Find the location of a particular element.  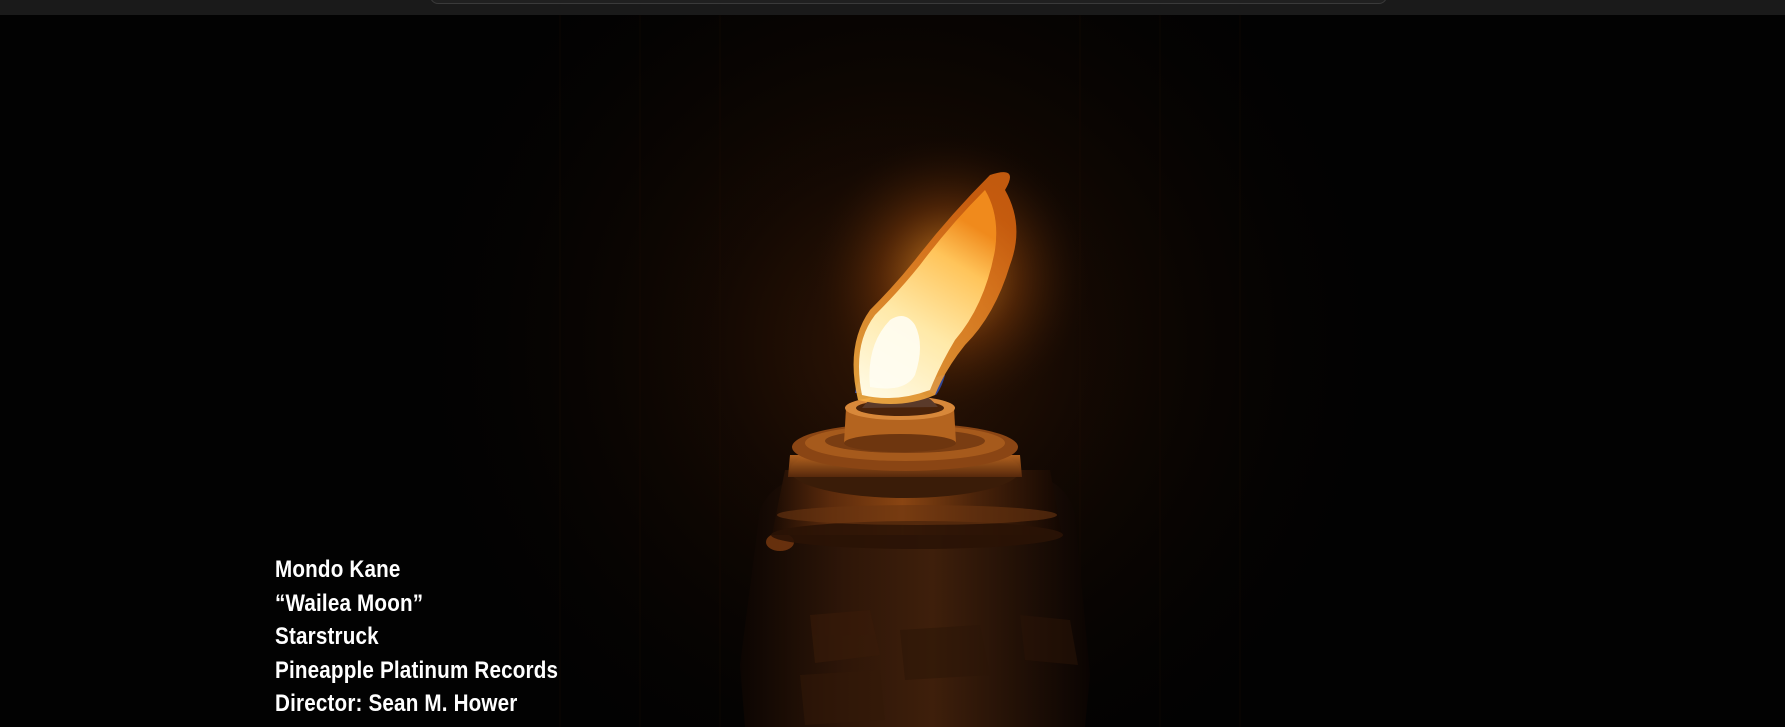

address-bar is located at coordinates (908, 2).